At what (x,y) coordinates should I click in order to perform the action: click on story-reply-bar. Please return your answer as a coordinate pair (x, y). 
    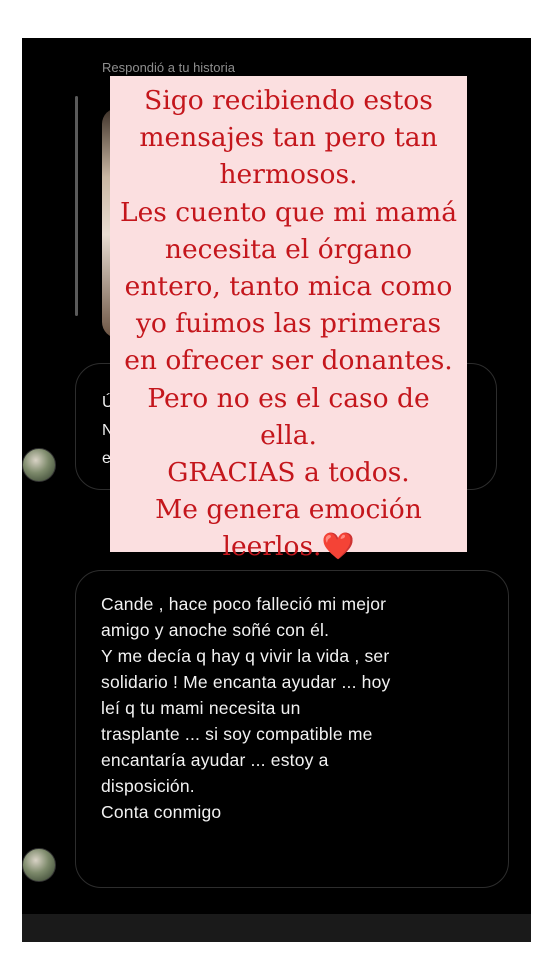
    Looking at the image, I should click on (76, 206).